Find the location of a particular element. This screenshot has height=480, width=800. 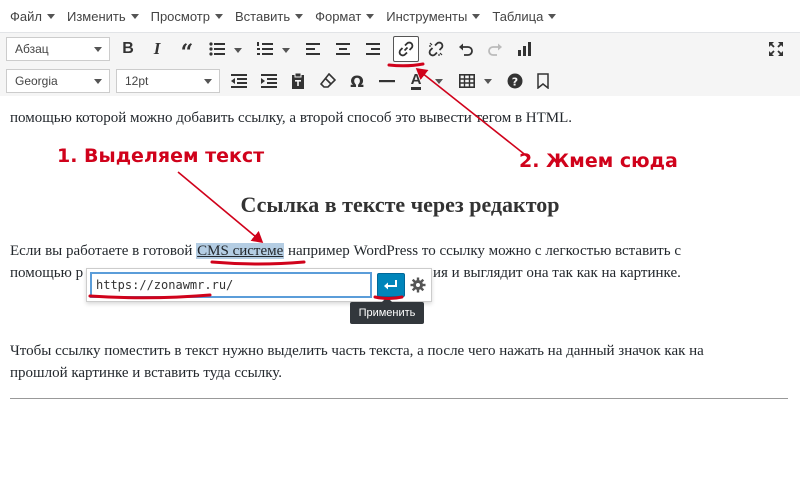

align-left-icon is located at coordinates (313, 49).